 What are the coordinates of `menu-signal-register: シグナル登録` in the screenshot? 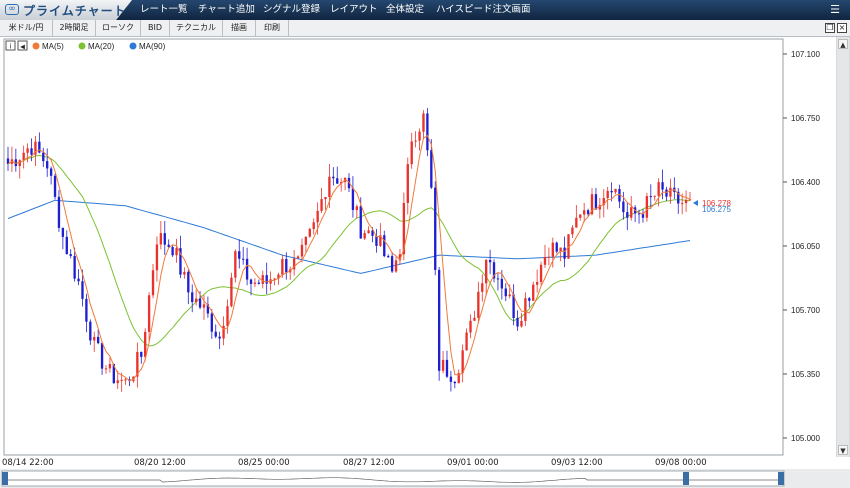 It's located at (291, 10).